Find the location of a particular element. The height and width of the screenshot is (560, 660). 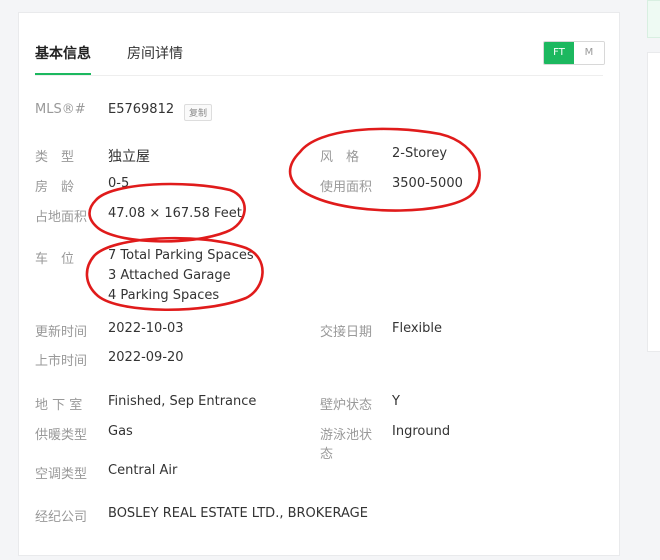

ac-value: Central Air is located at coordinates (143, 470).